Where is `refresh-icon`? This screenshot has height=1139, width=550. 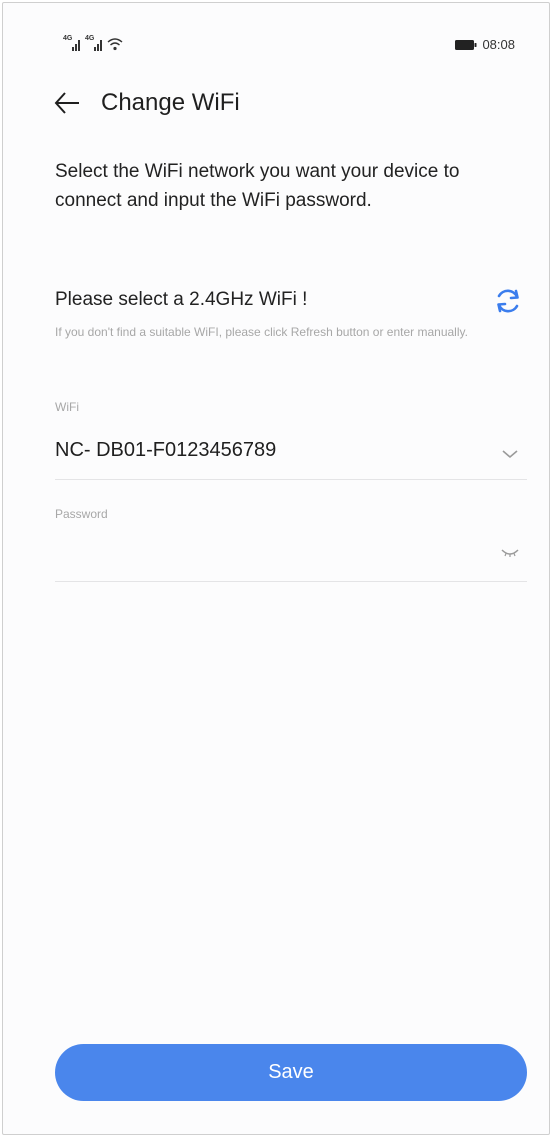 refresh-icon is located at coordinates (508, 301).